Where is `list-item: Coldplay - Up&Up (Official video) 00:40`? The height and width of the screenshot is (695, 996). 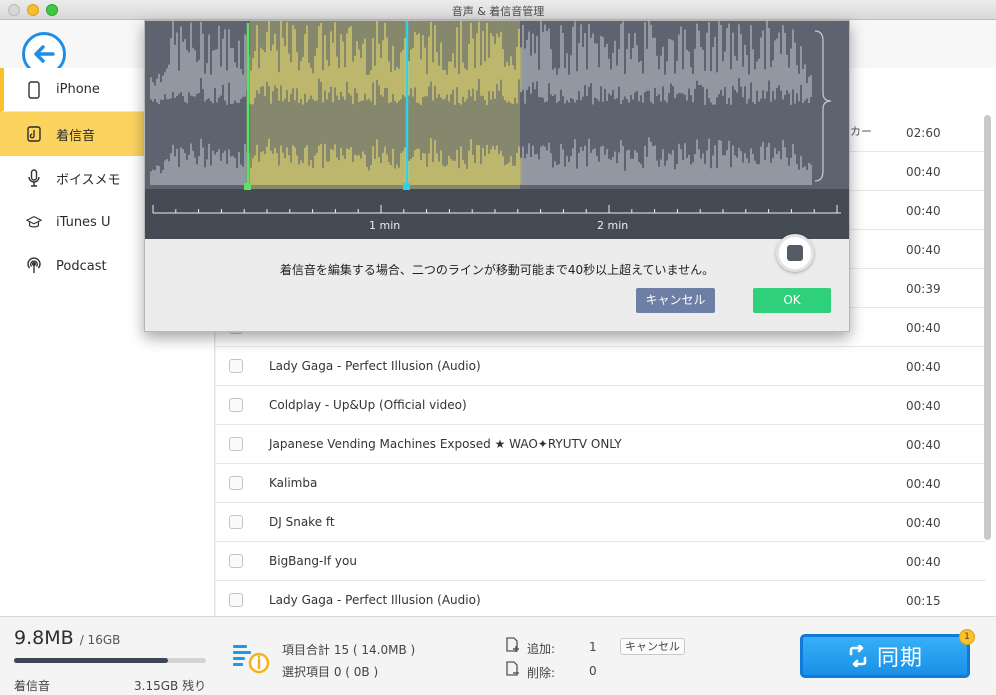
list-item: Coldplay - Up&Up (Official video) 00:40 is located at coordinates (601, 405).